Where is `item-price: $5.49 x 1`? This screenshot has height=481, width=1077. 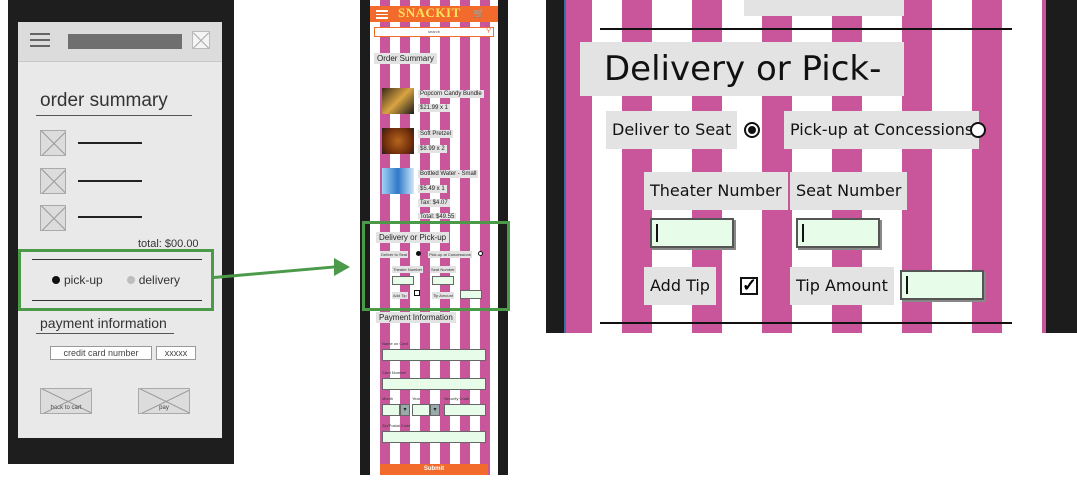
item-price: $5.49 x 1 is located at coordinates (432, 189).